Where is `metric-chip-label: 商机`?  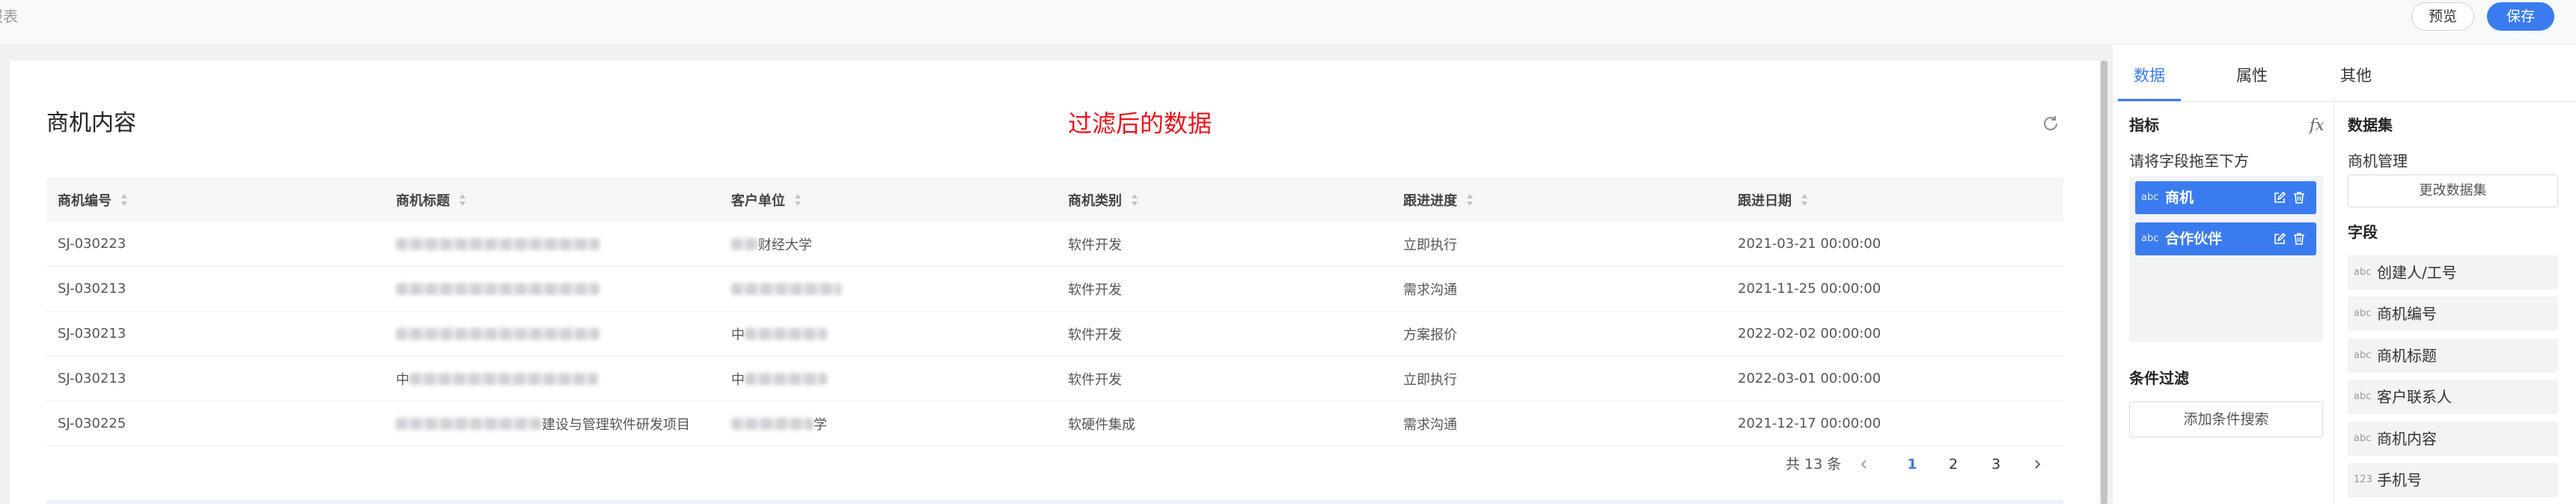 metric-chip-label: 商机 is located at coordinates (2179, 197).